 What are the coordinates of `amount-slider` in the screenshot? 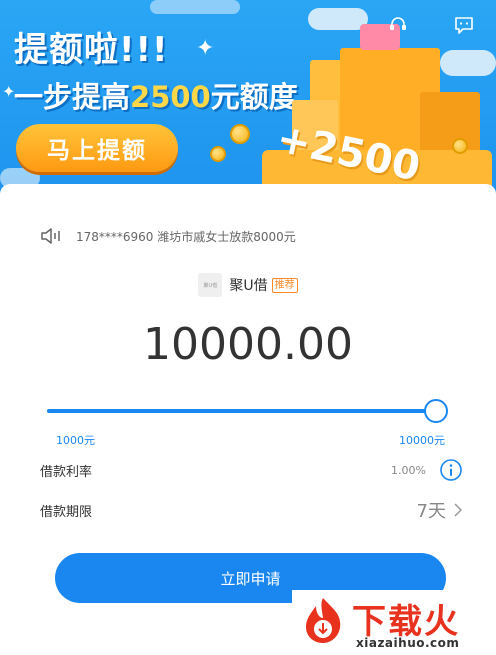 It's located at (247, 411).